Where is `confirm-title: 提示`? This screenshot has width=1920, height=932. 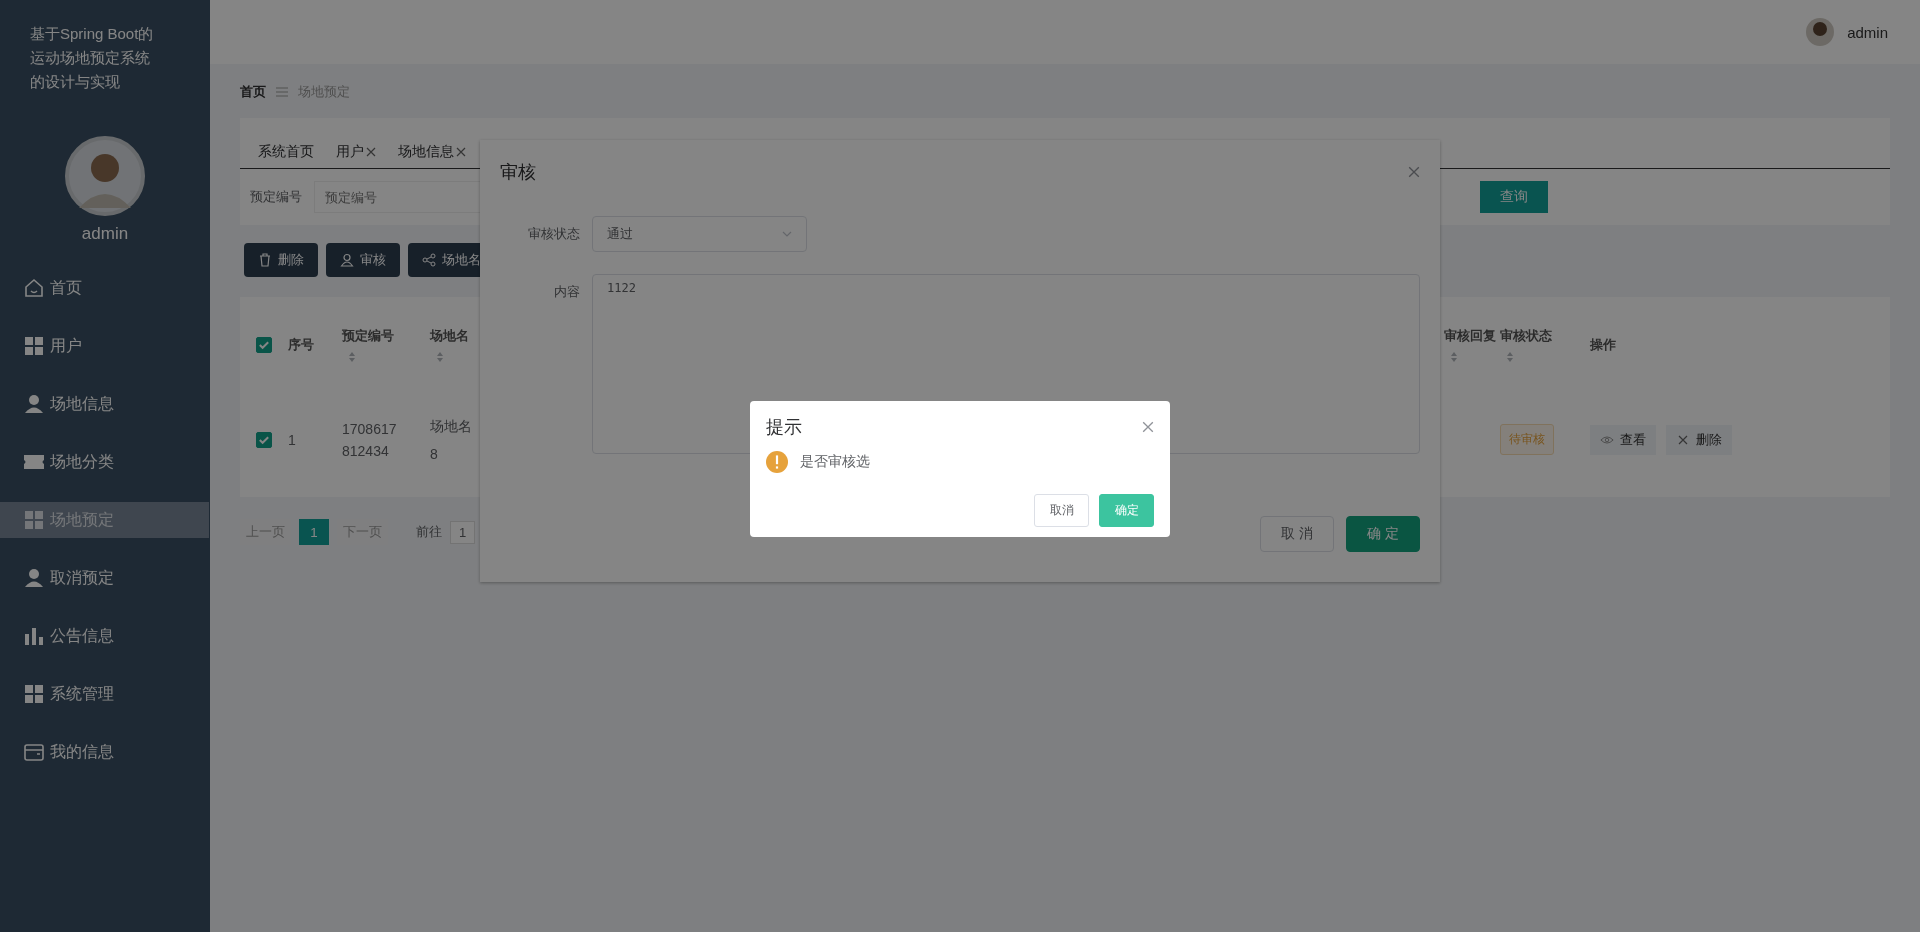 confirm-title: 提示 is located at coordinates (784, 427).